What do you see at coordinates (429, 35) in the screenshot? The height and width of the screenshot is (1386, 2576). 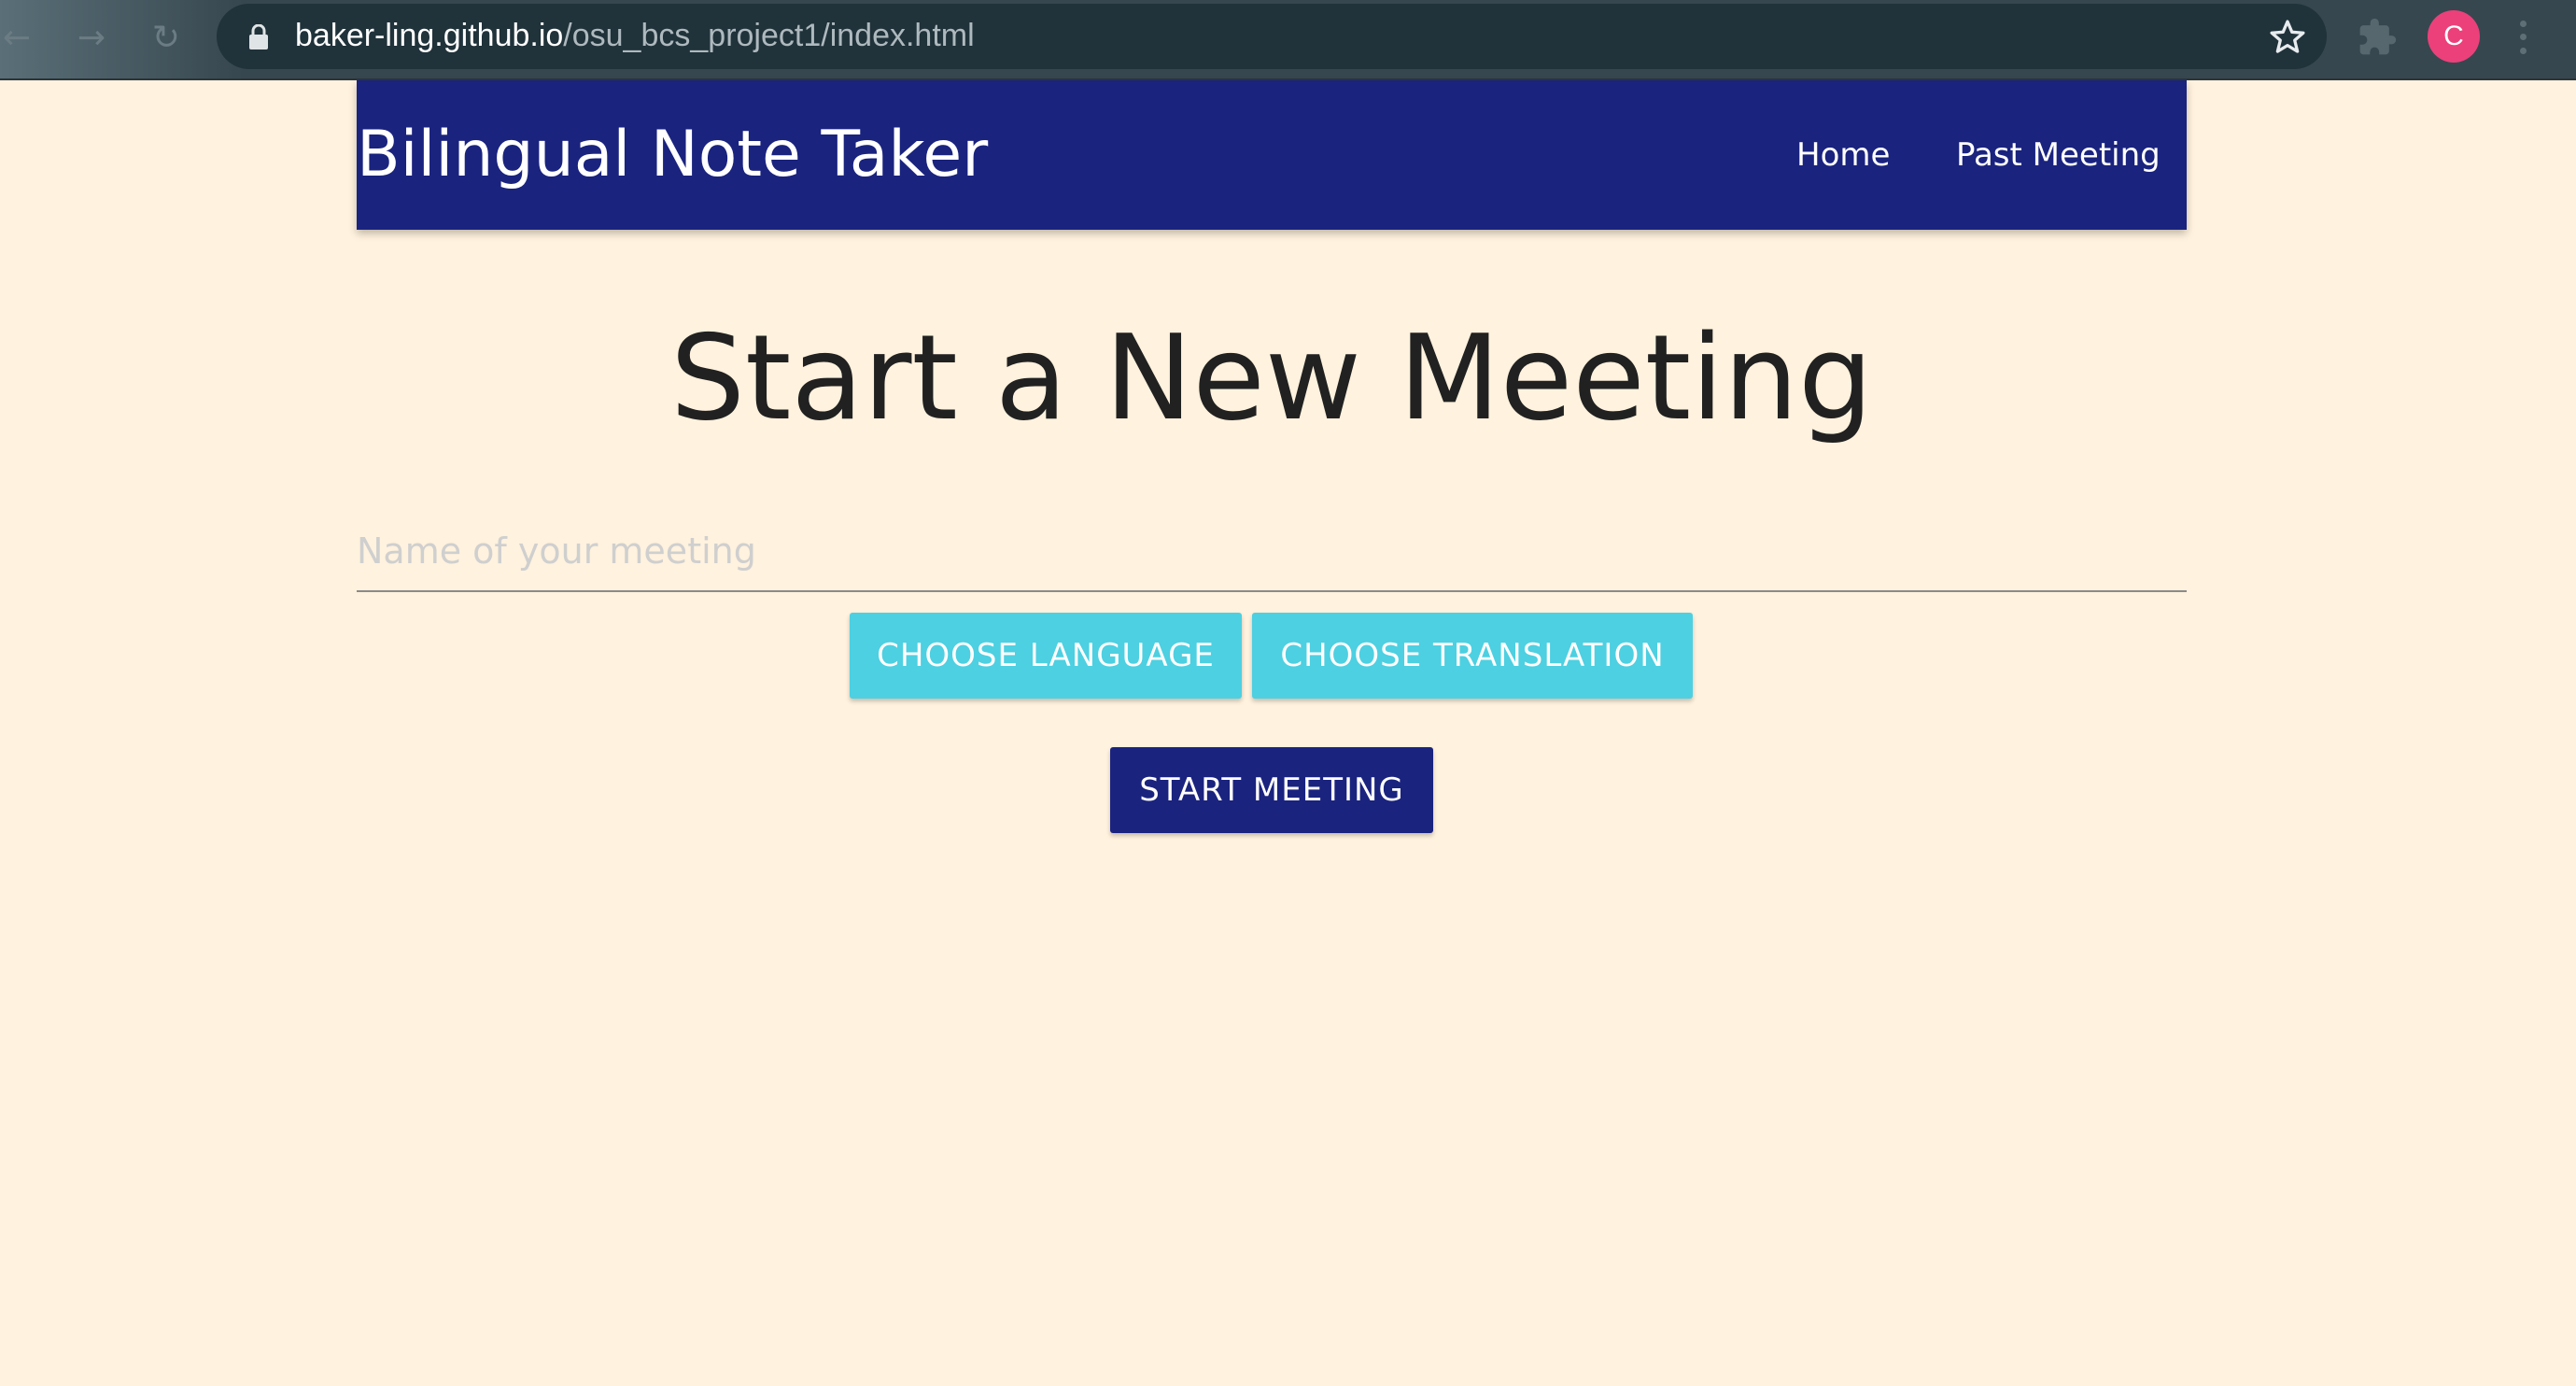 I see `url-host: baker-ling.github.io` at bounding box center [429, 35].